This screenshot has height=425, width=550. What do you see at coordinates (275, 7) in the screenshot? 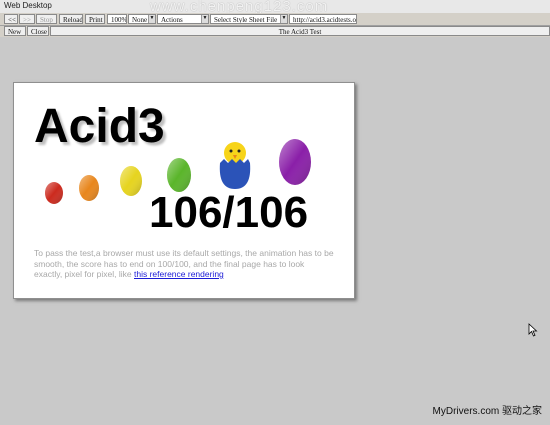
I see `window-titlebar: Web Desktop www.chenpeng123.com` at bounding box center [275, 7].